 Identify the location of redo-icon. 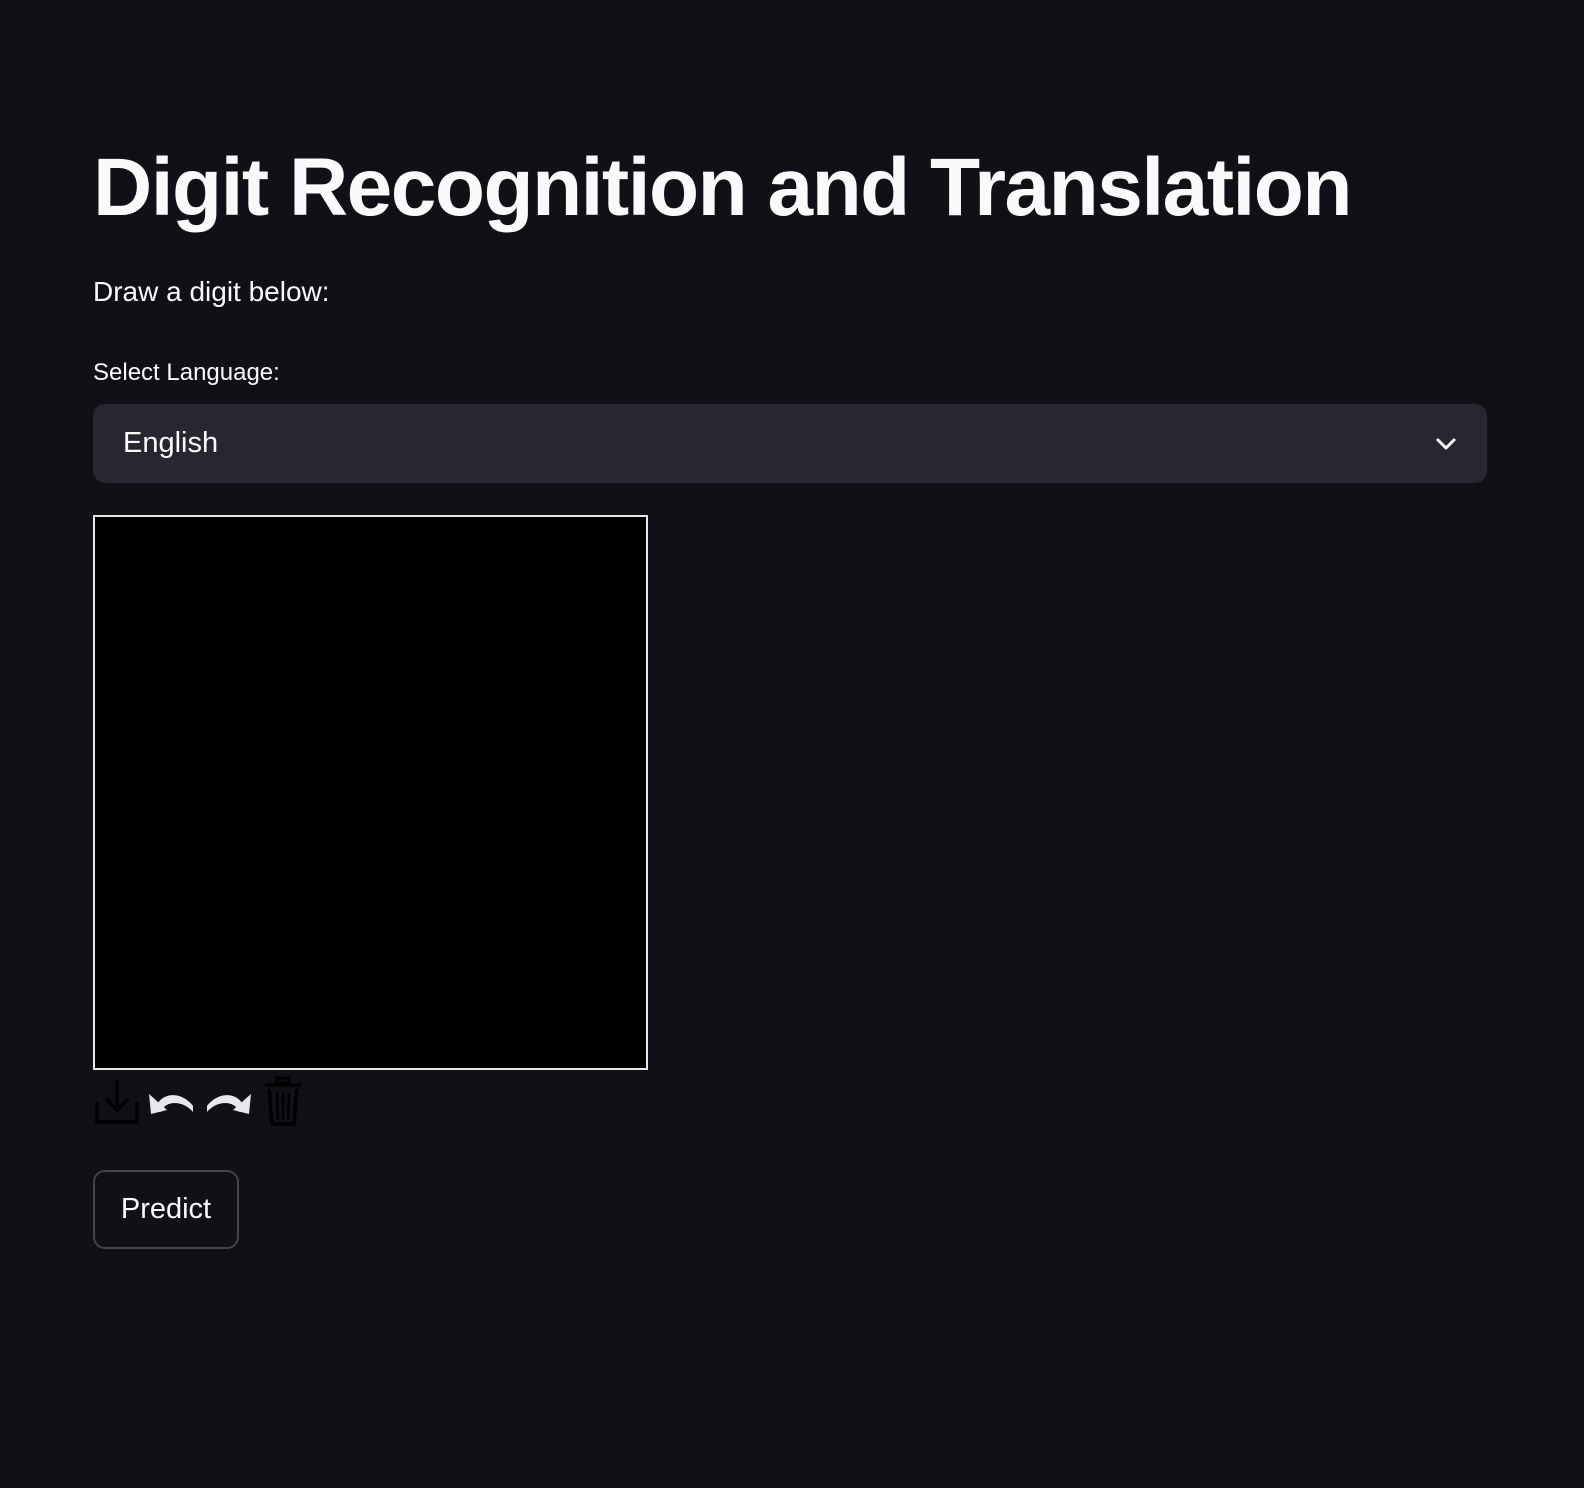
(228, 1102).